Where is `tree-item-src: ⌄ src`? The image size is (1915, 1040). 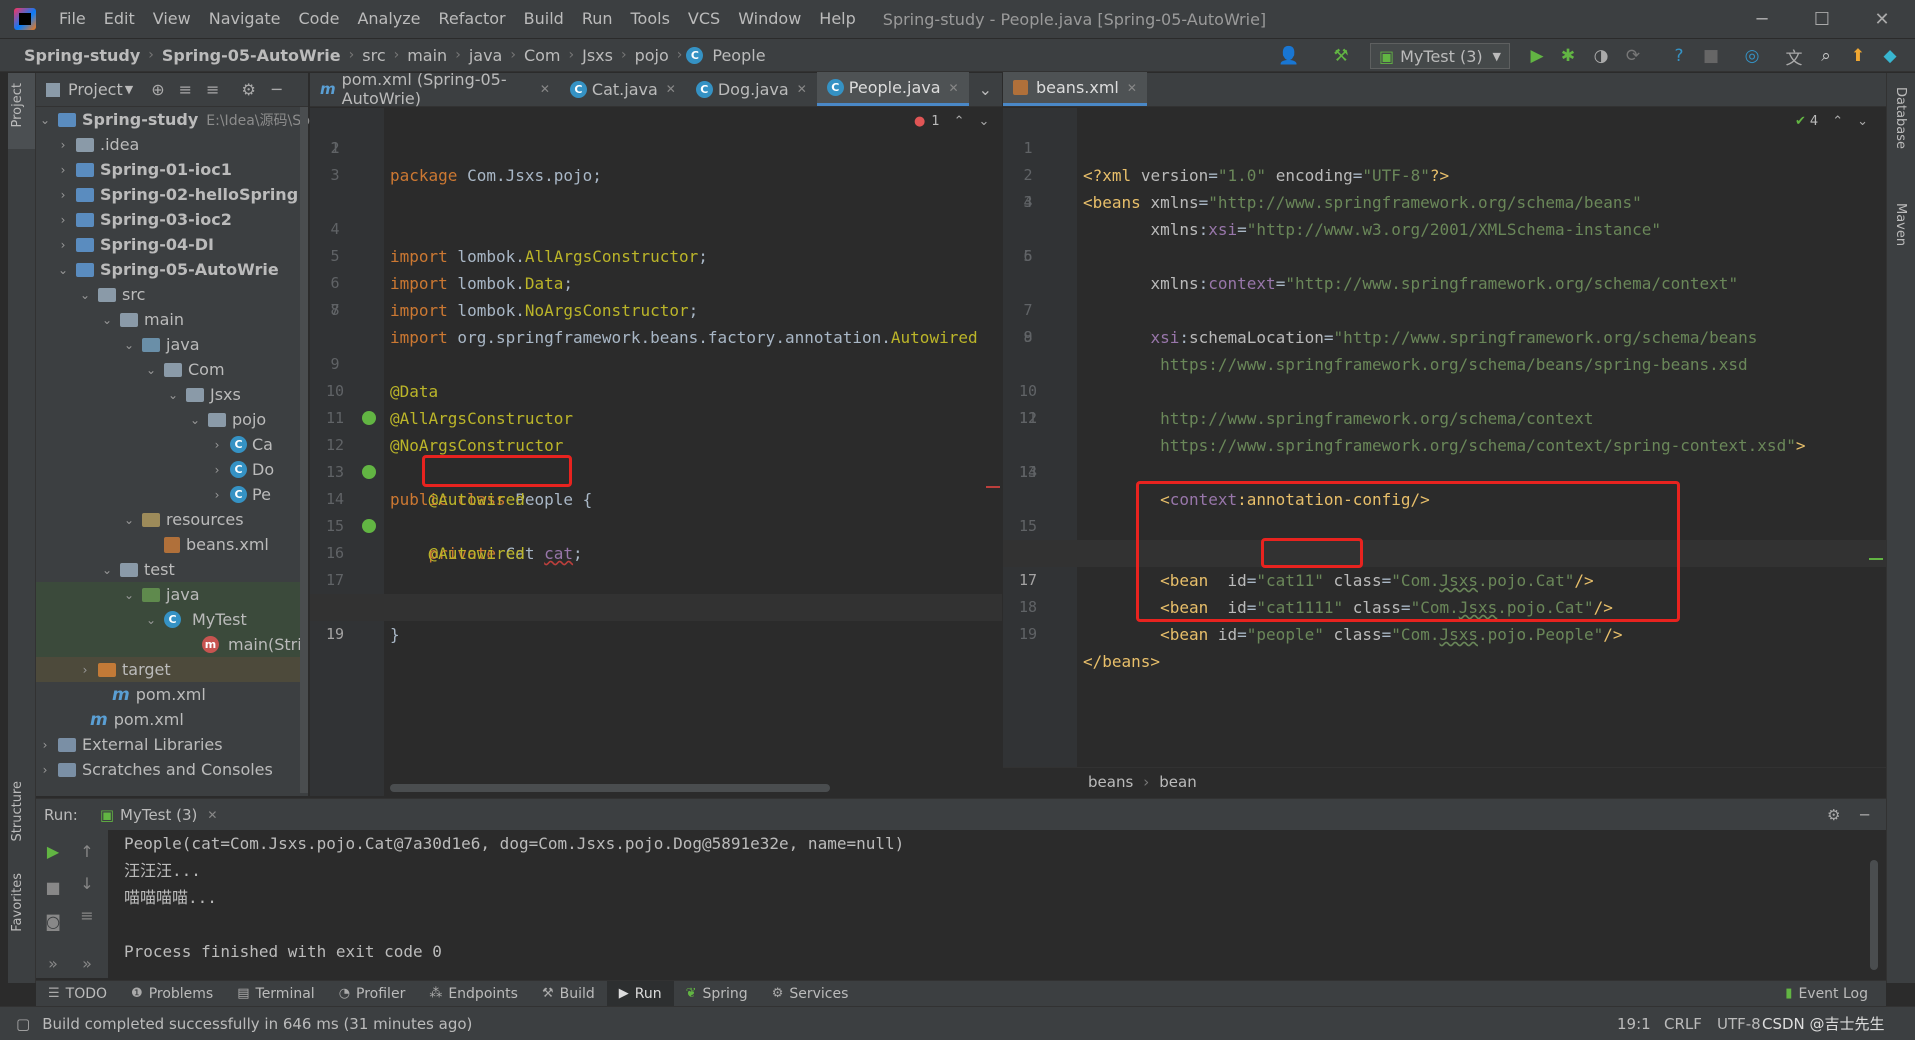 tree-item-src: ⌄ src is located at coordinates (90, 294).